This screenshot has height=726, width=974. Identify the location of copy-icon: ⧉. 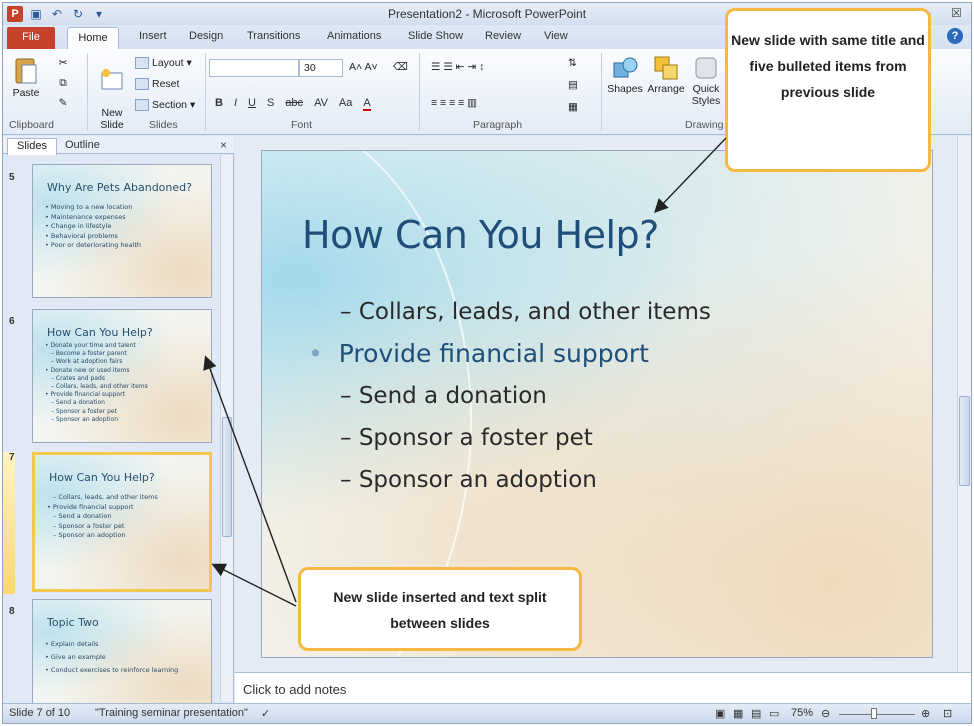
(63, 83).